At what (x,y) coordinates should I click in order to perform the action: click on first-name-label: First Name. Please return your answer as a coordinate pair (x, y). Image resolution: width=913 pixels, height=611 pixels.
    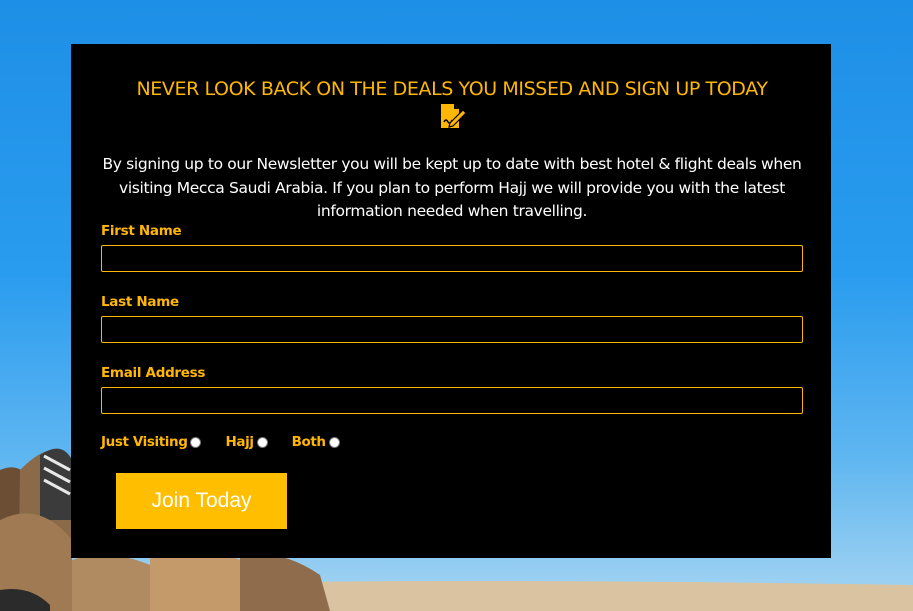
    Looking at the image, I should click on (141, 231).